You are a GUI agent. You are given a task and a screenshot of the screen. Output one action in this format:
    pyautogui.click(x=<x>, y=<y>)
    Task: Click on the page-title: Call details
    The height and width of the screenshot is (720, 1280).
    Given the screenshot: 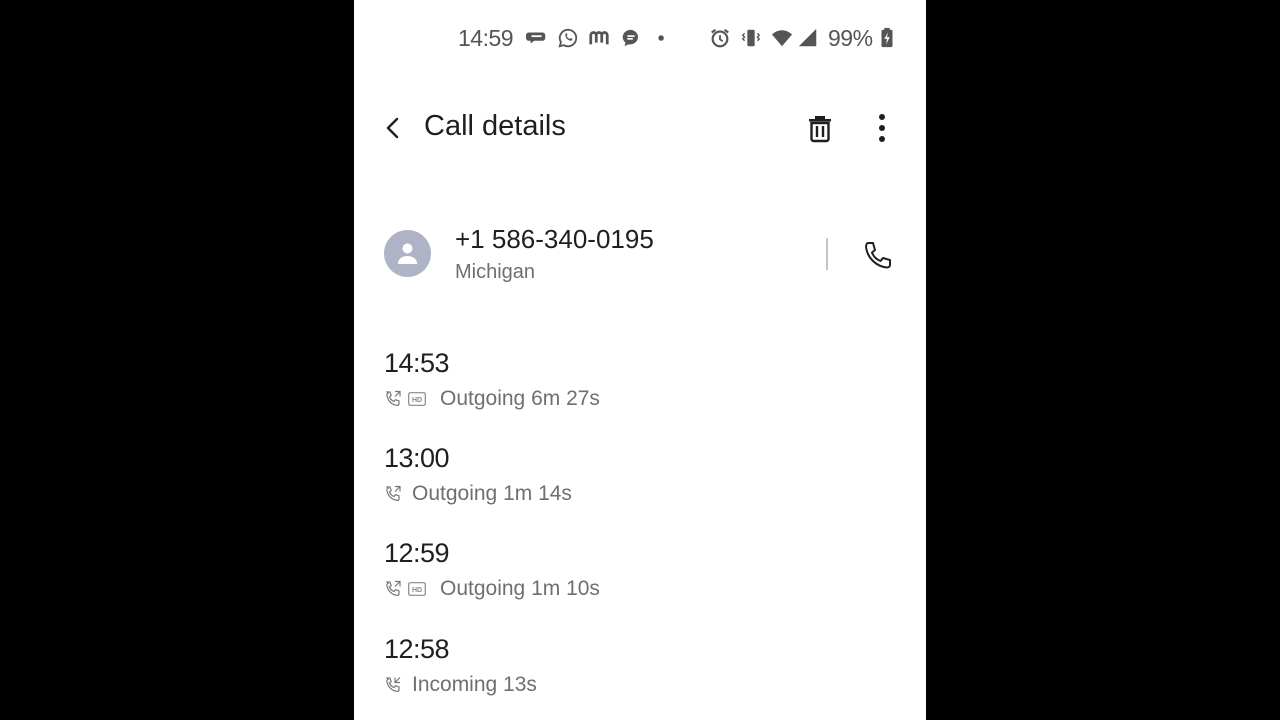 What is the action you would take?
    pyautogui.click(x=495, y=126)
    